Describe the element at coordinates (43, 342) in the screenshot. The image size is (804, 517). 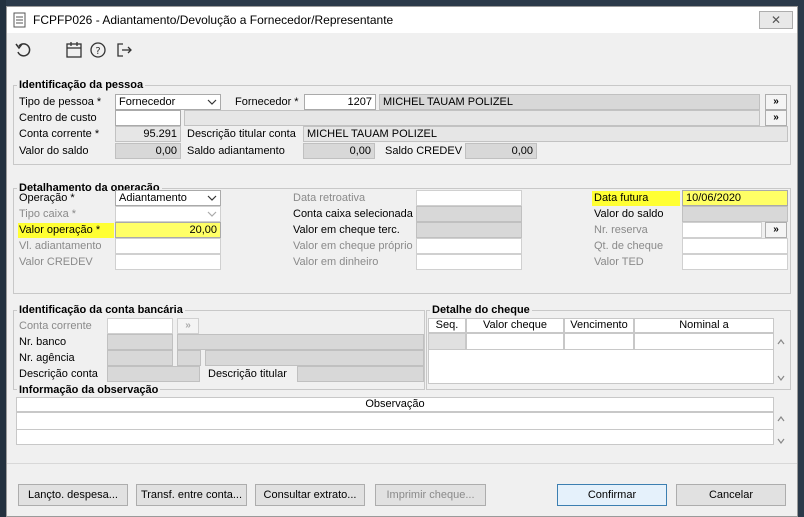
I see `nr-banco-label: Nr. banco` at that location.